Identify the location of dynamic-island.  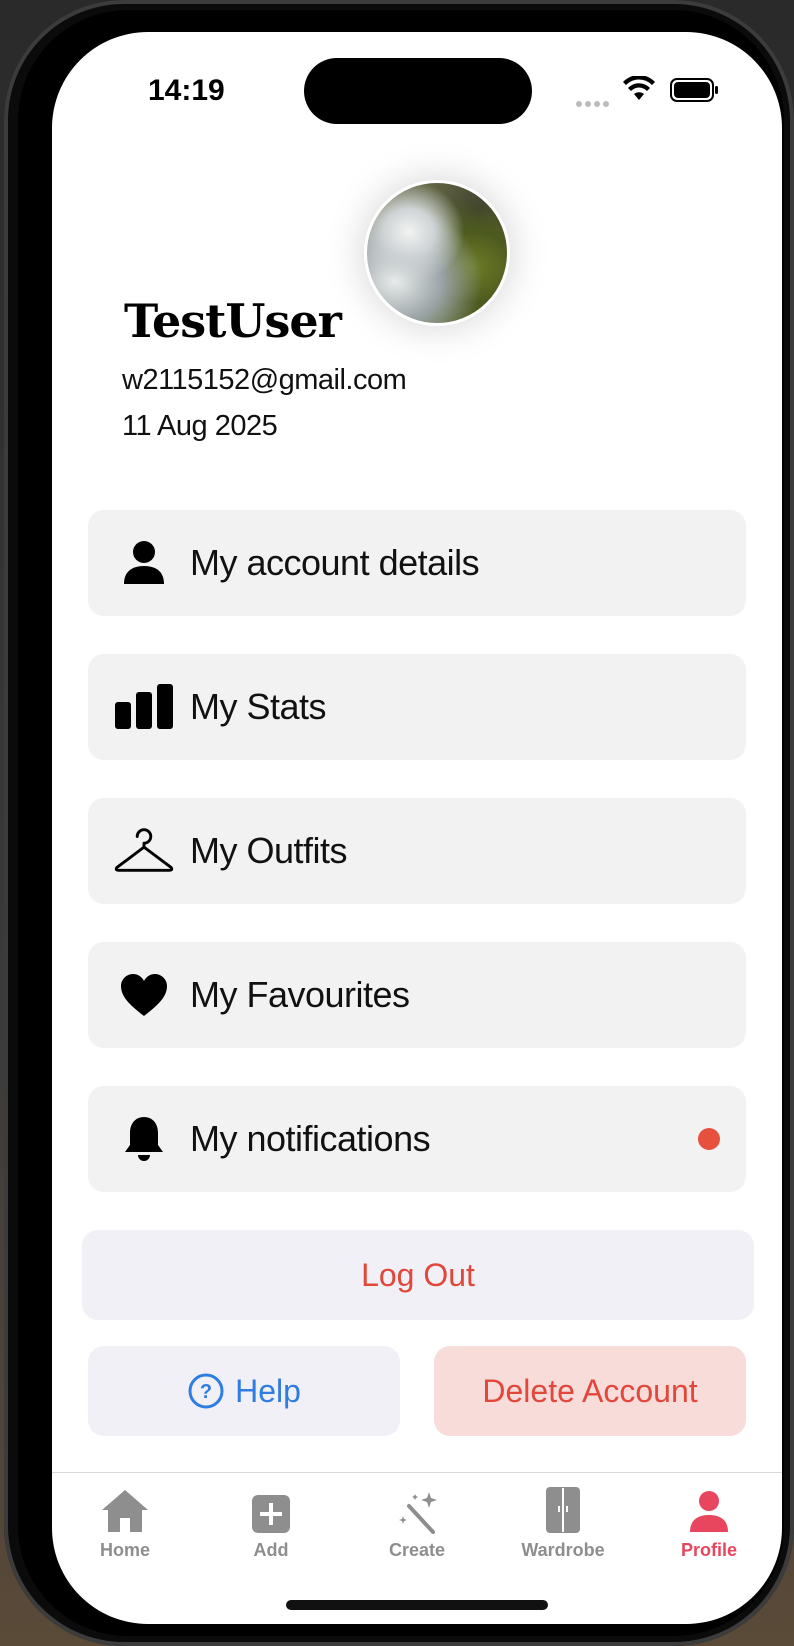
(418, 91).